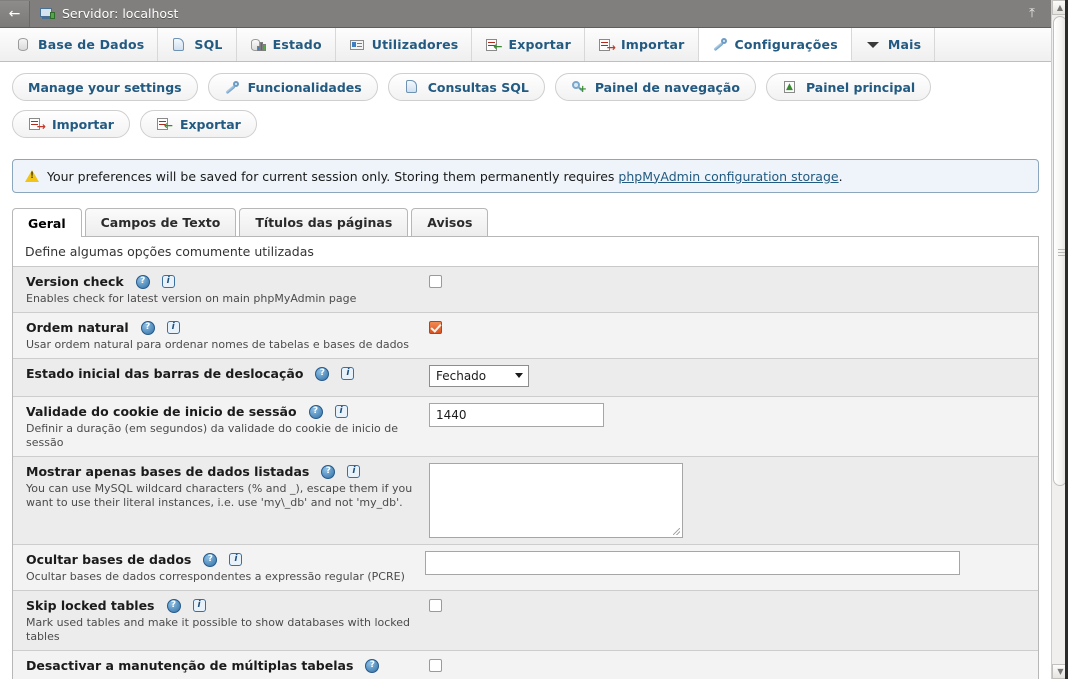 The width and height of the screenshot is (1068, 679). Describe the element at coordinates (404, 44) in the screenshot. I see `nav-tab-utilizadores: Utilizadores` at that location.